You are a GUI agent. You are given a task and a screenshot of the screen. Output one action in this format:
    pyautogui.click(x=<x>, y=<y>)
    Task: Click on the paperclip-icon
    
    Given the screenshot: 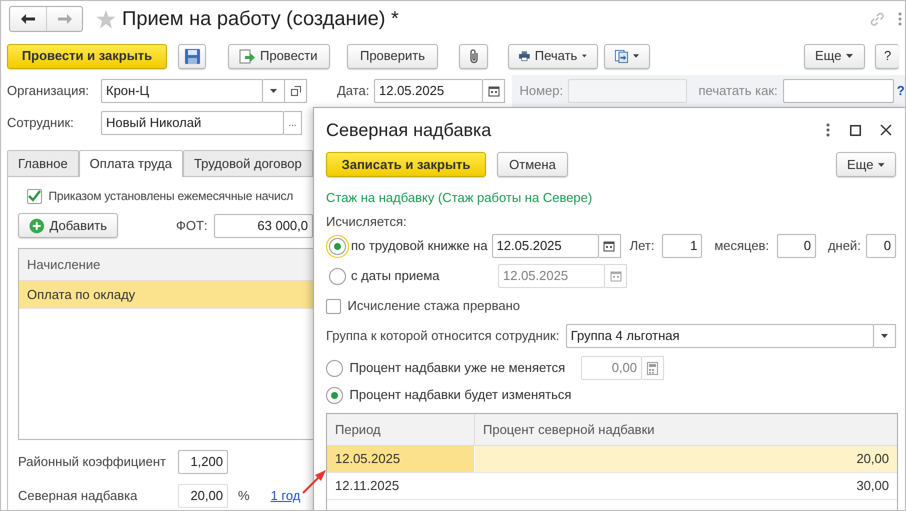 What is the action you would take?
    pyautogui.click(x=474, y=56)
    